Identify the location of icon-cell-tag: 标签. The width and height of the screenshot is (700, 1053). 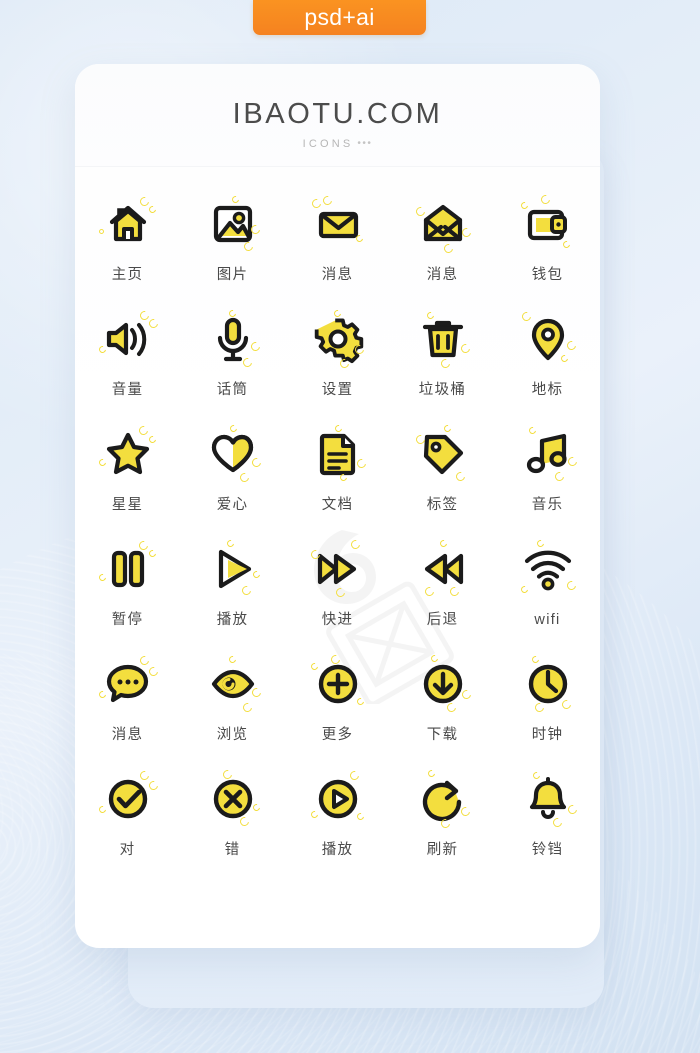
(442, 481).